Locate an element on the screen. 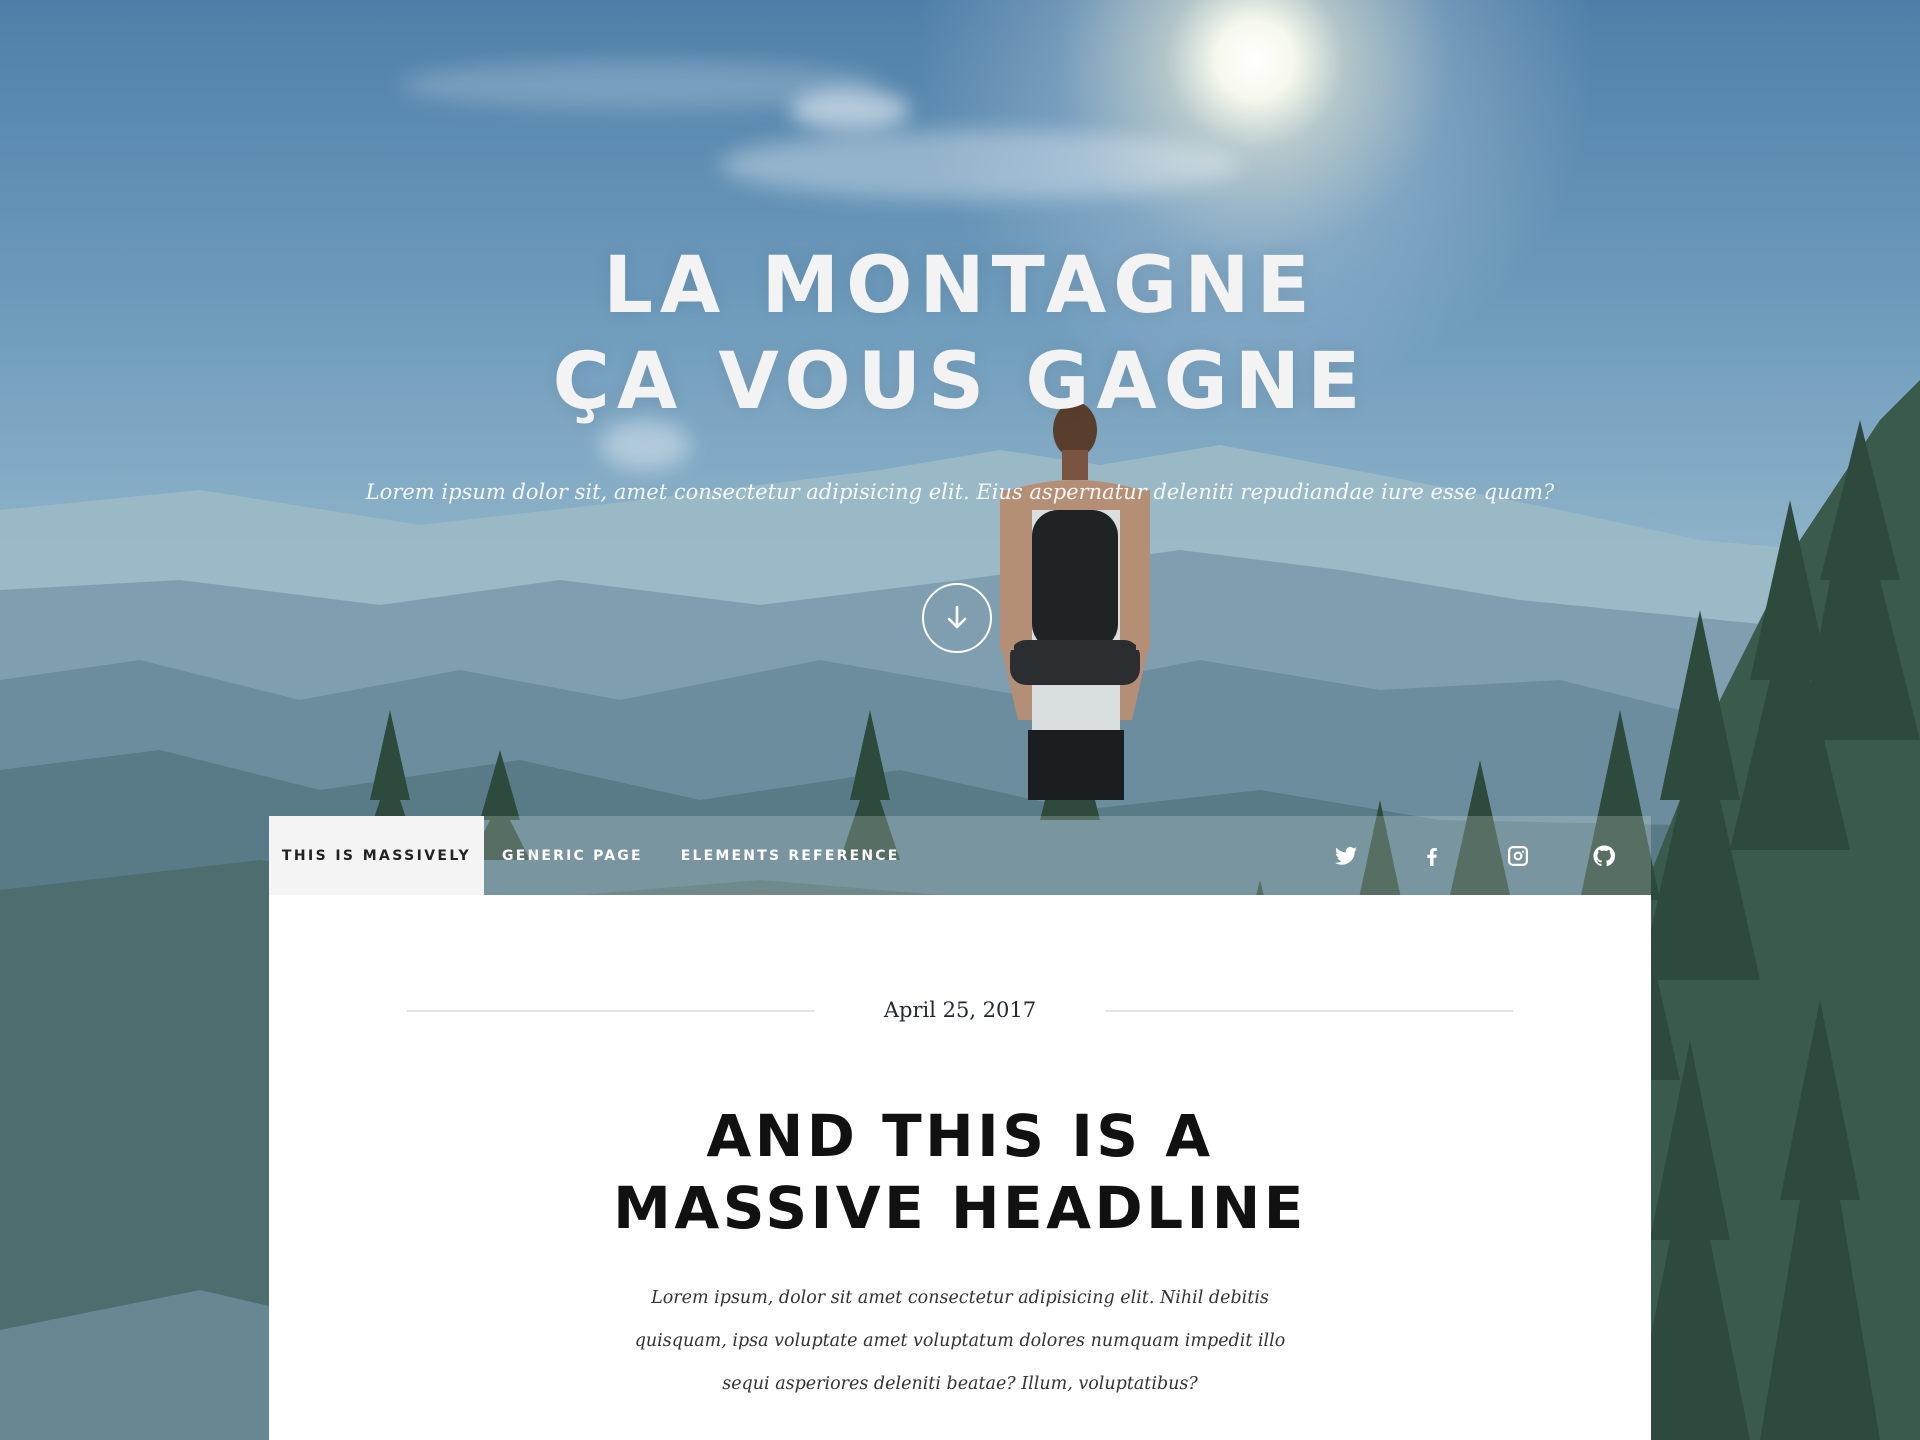 The image size is (1920, 1440). scroll-down-button is located at coordinates (957, 618).